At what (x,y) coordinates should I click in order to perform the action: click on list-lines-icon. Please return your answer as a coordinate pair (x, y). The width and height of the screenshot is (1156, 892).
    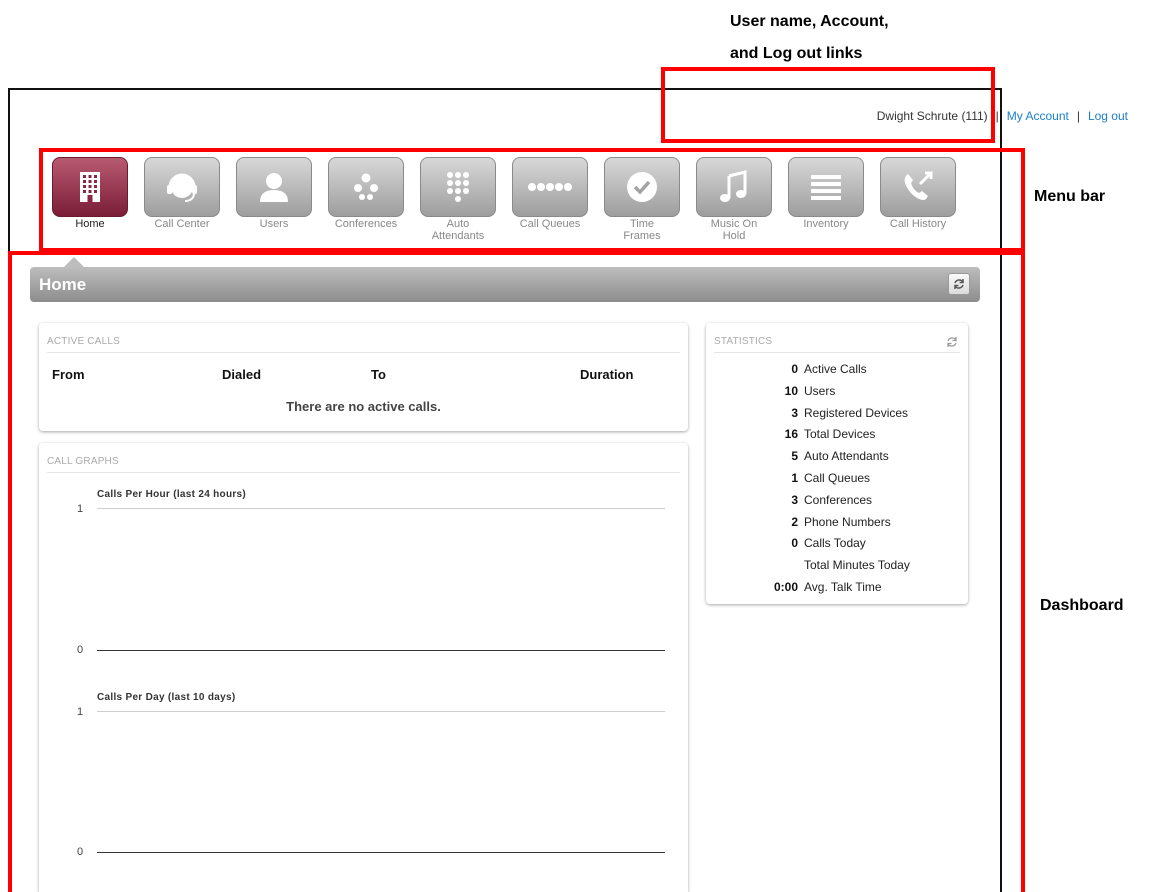
    Looking at the image, I should click on (826, 187).